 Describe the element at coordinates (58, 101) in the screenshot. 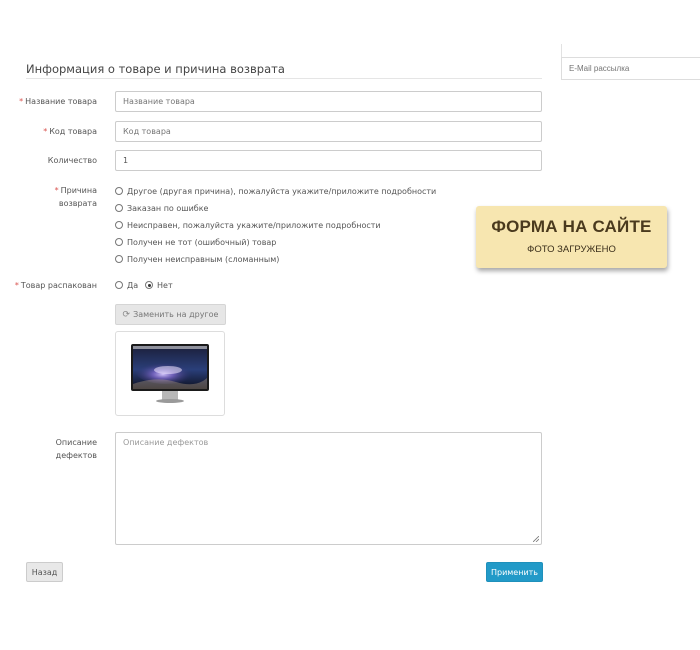

I see `product-name-label: * Название товара` at that location.